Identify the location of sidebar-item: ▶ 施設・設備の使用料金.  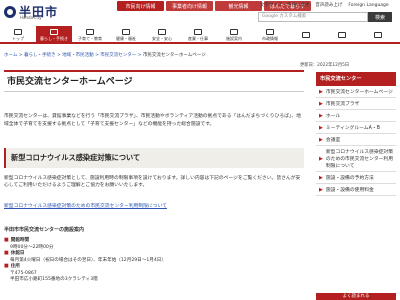
(356, 190).